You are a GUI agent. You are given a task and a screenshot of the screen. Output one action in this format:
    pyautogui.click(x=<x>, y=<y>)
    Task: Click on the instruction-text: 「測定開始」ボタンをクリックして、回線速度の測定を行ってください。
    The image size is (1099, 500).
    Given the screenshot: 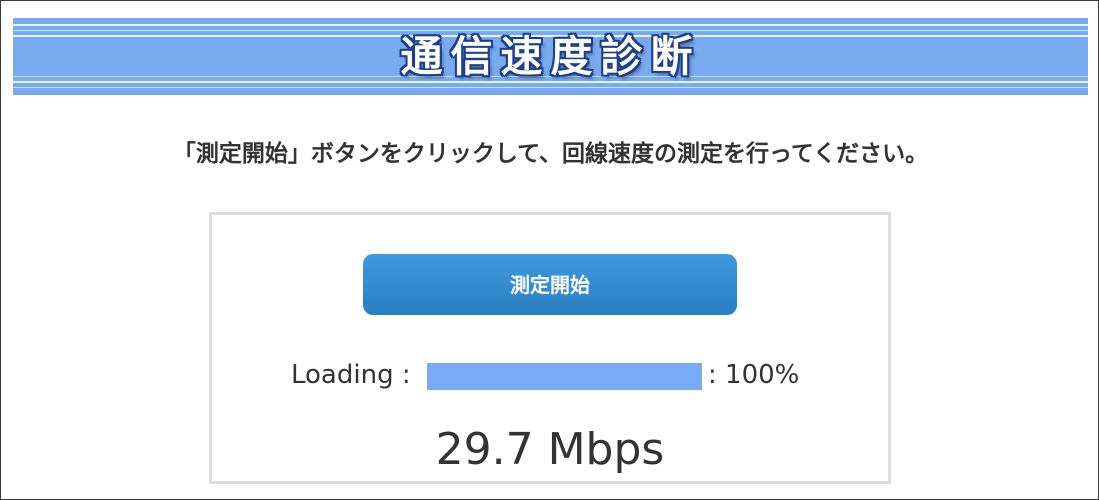 What is the action you would take?
    pyautogui.click(x=550, y=154)
    